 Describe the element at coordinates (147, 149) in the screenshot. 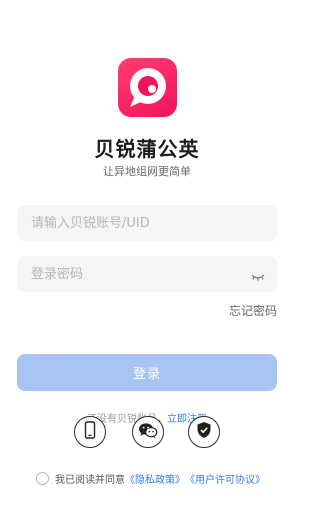

I see `app-name: 贝锐蒲公英` at that location.